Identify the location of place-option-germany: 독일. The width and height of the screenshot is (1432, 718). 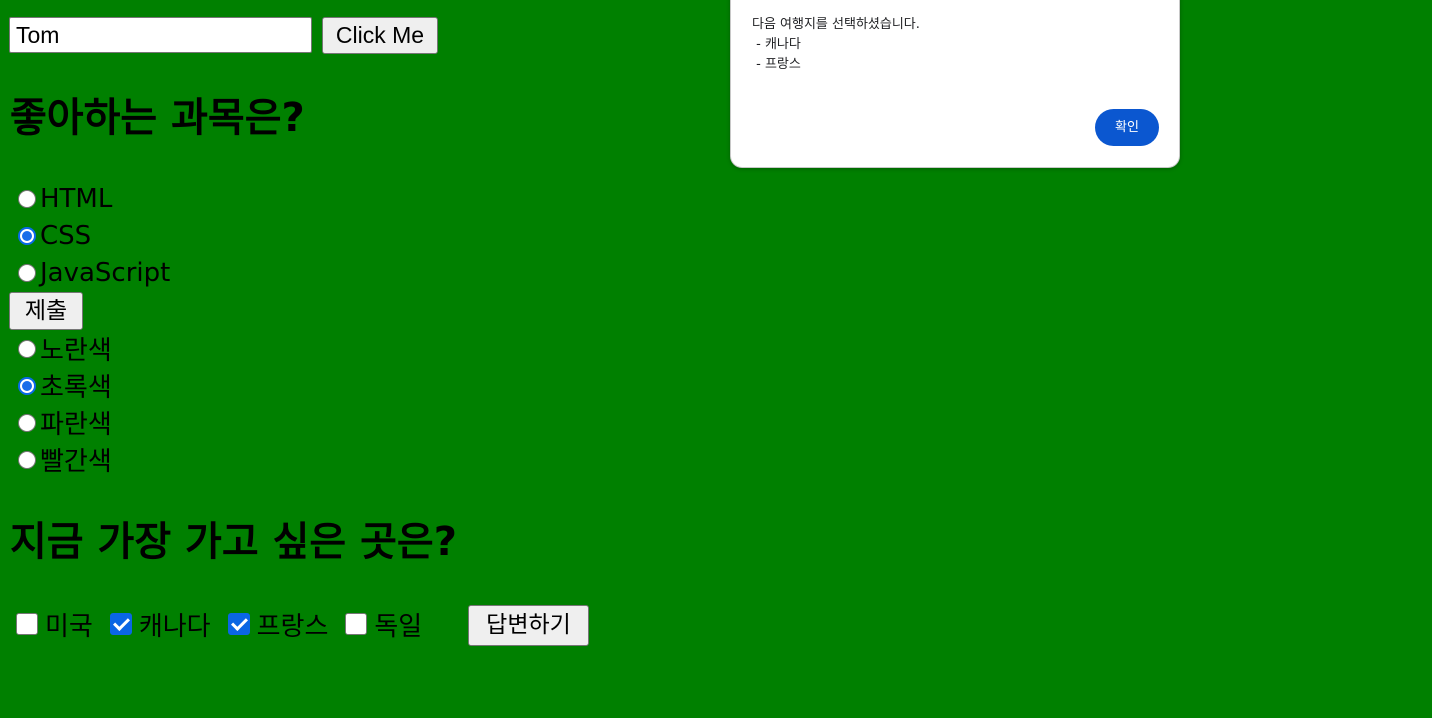
(383, 624).